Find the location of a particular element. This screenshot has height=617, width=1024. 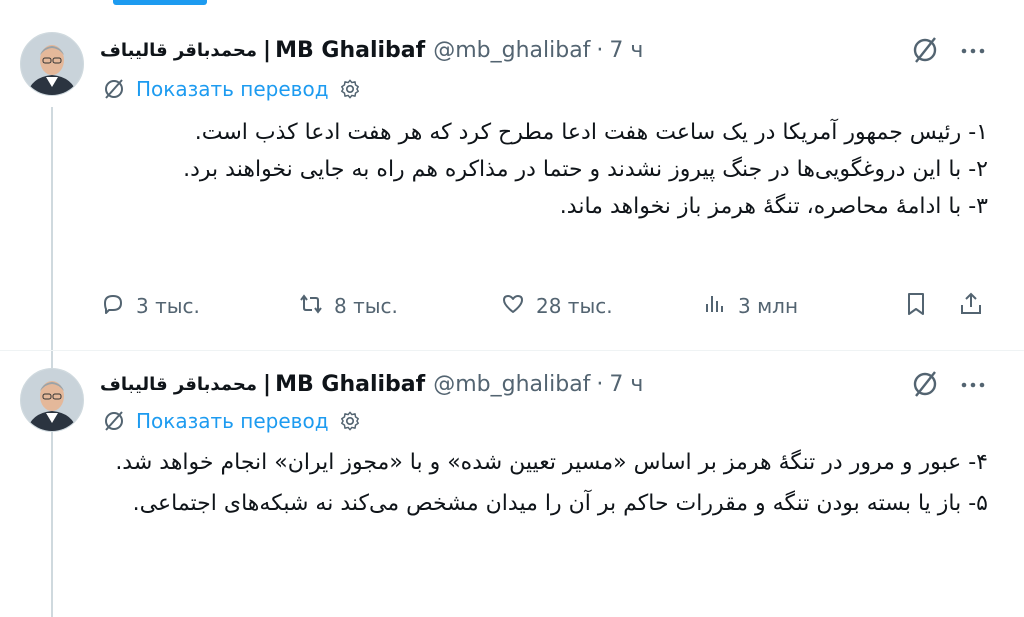

repost-button: 8 тыс. is located at coordinates (348, 306).